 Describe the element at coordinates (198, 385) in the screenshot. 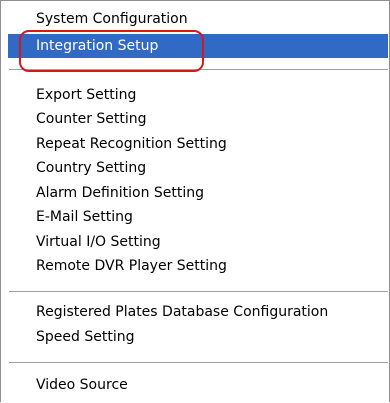

I see `menu-item-video-source: Video Source` at that location.